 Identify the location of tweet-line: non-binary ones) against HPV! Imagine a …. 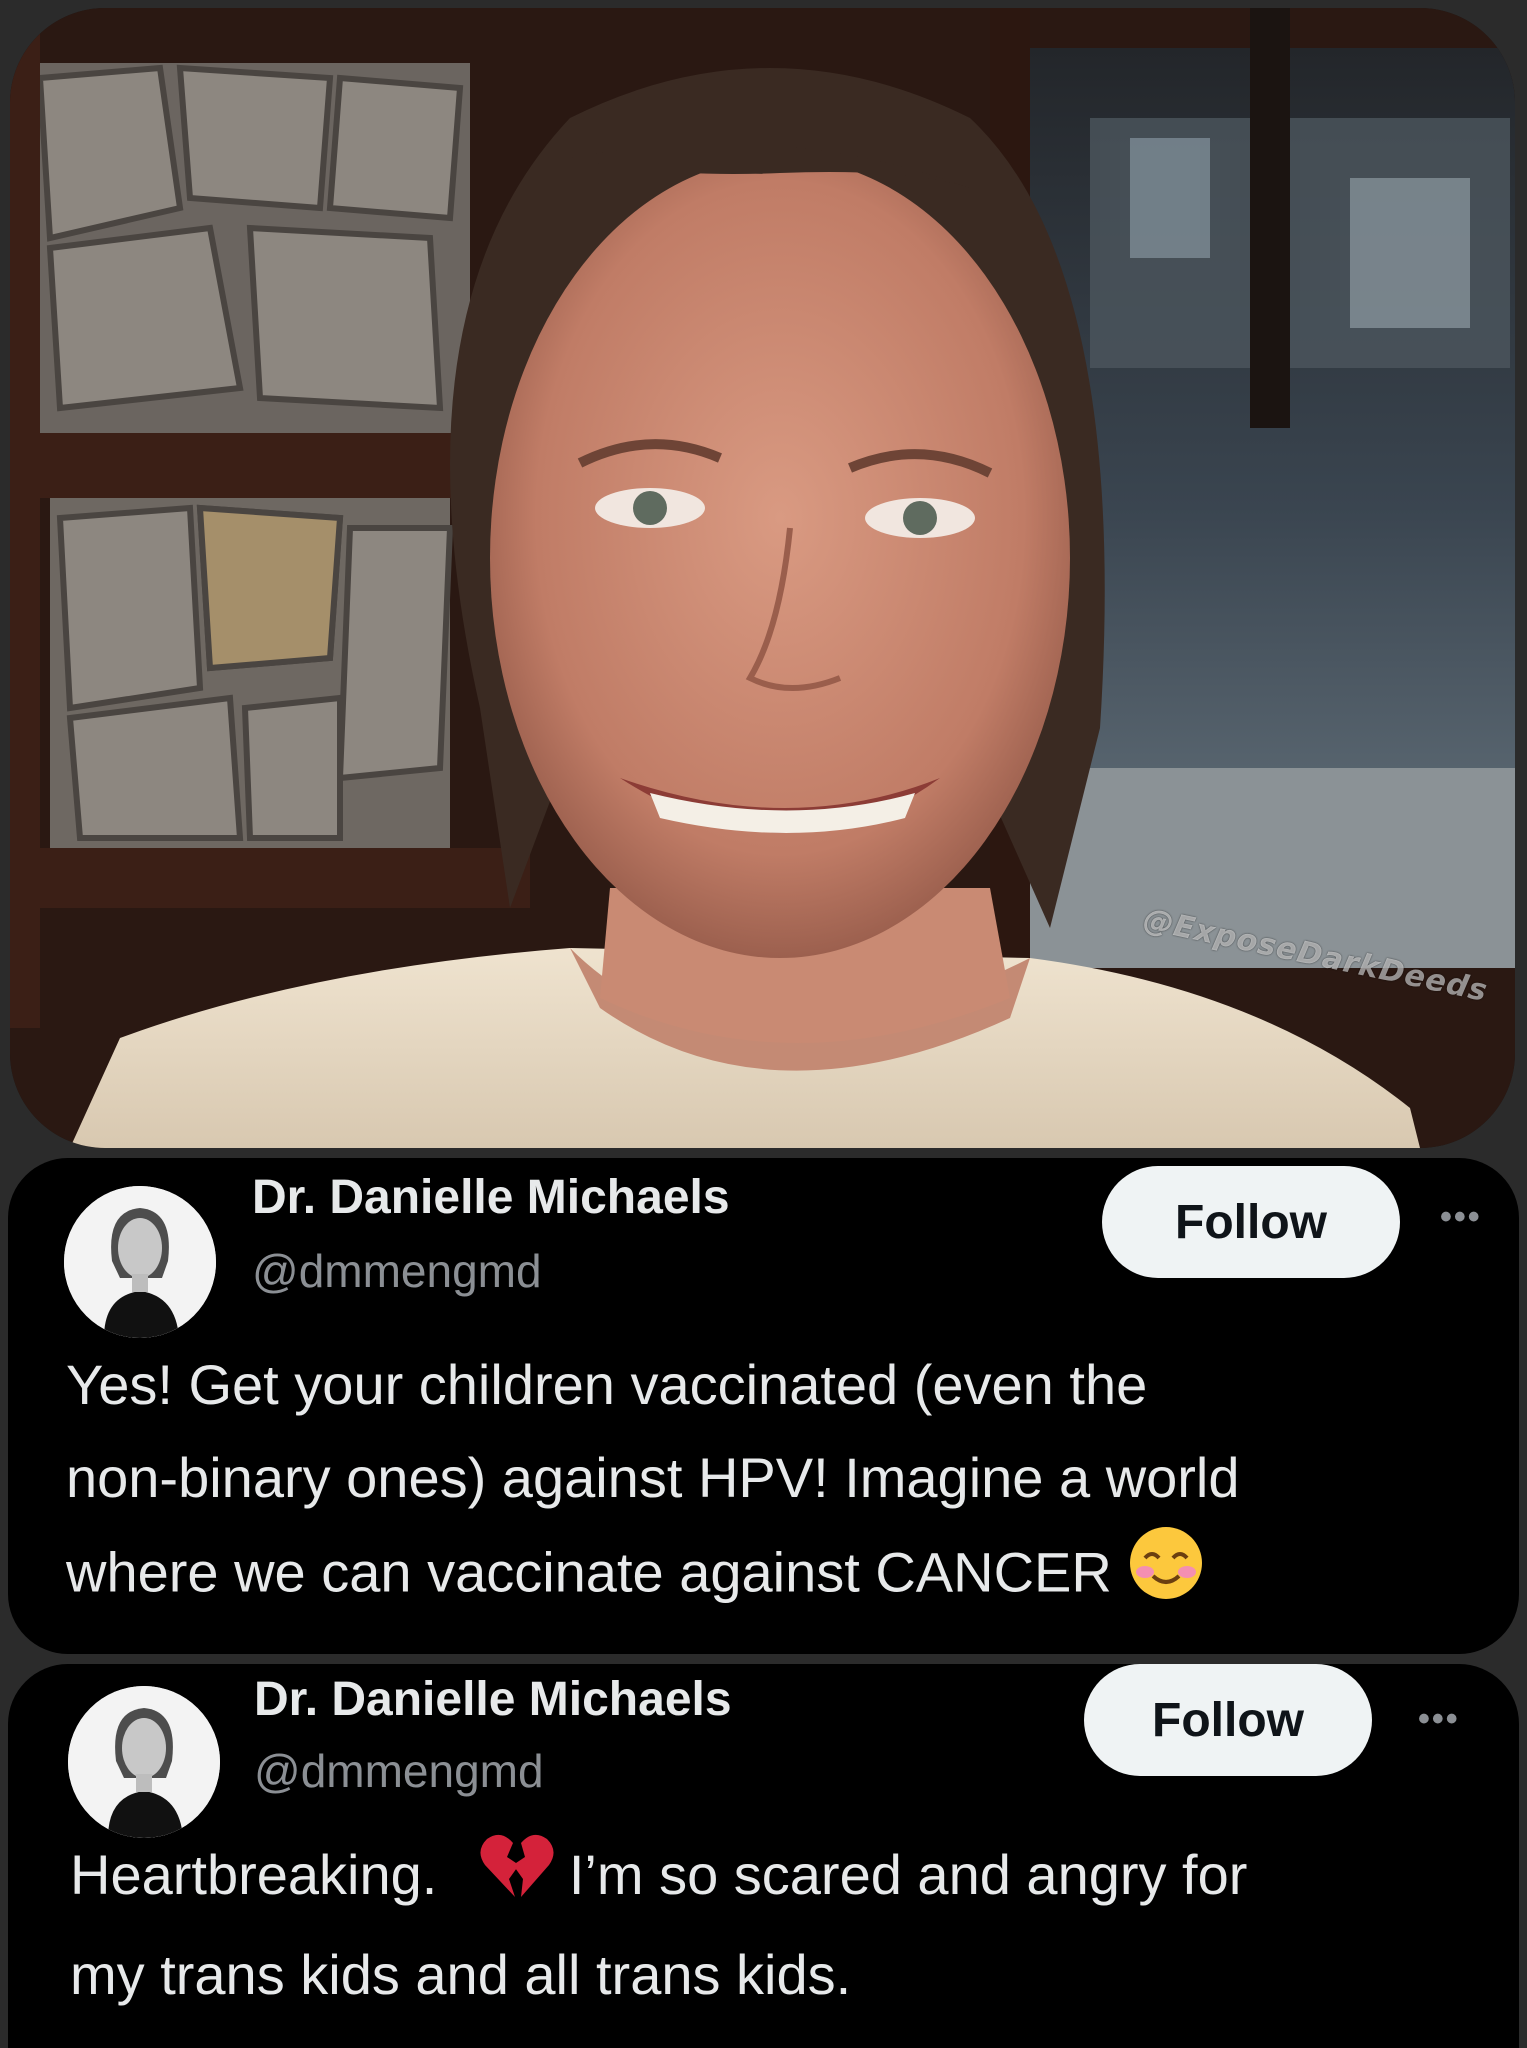
(653, 1477).